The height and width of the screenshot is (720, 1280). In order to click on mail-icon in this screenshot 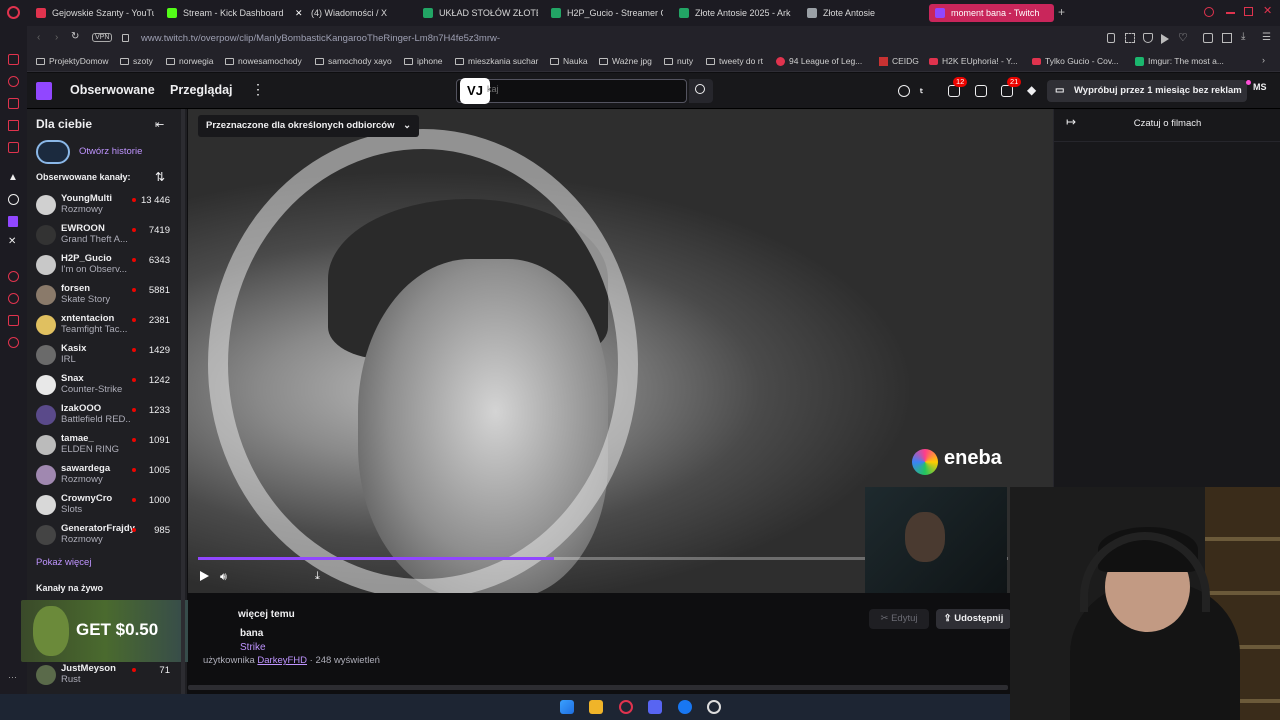, I will do `click(13, 125)`.